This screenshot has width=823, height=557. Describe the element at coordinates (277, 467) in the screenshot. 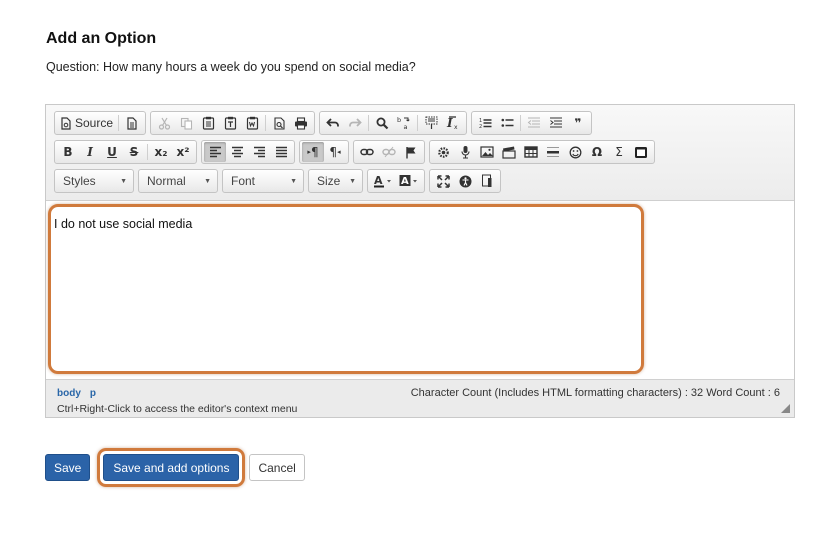

I see `cancel-button: Cancel` at that location.